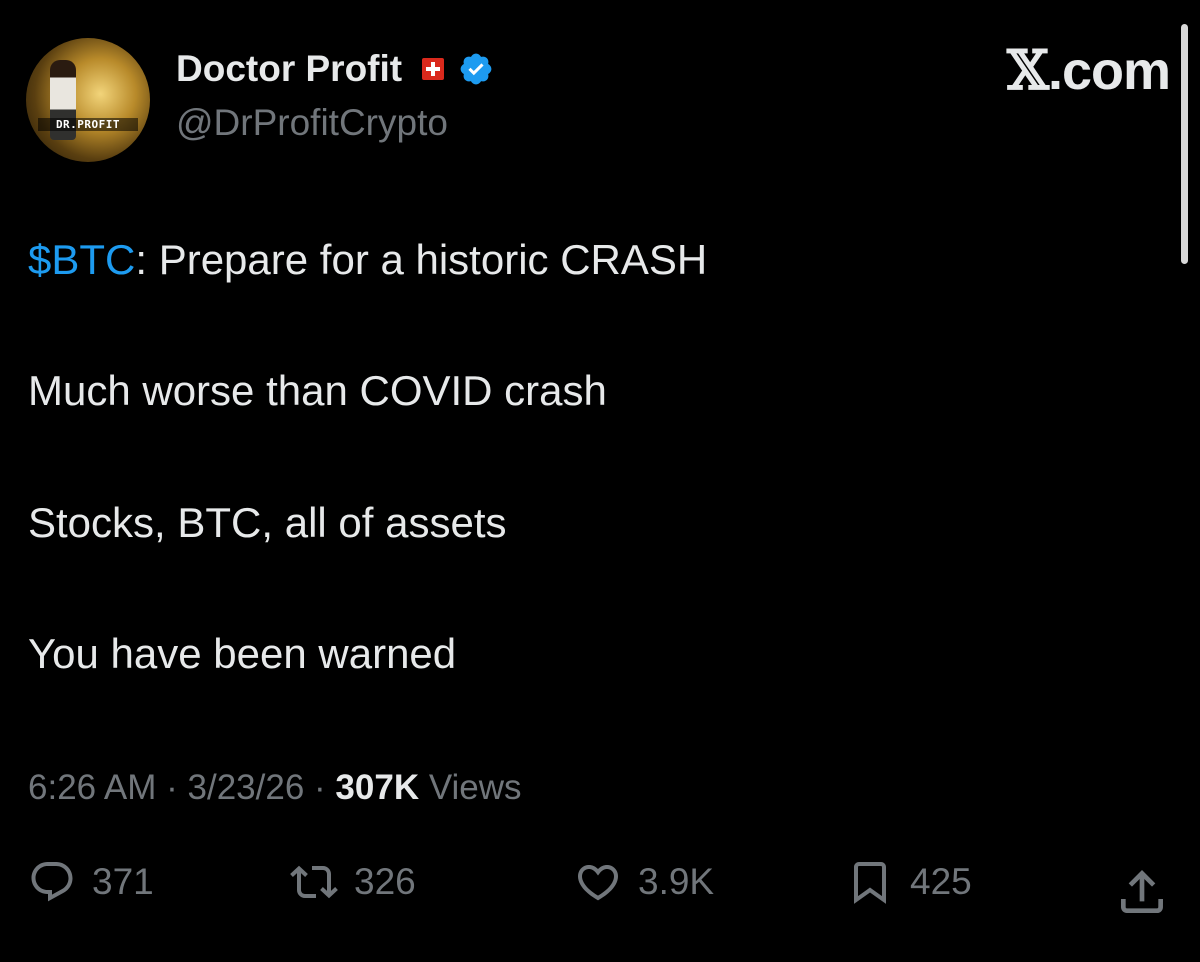 Image resolution: width=1200 pixels, height=962 pixels. I want to click on avatar-logo-text: DR.PROFIT, so click(88, 124).